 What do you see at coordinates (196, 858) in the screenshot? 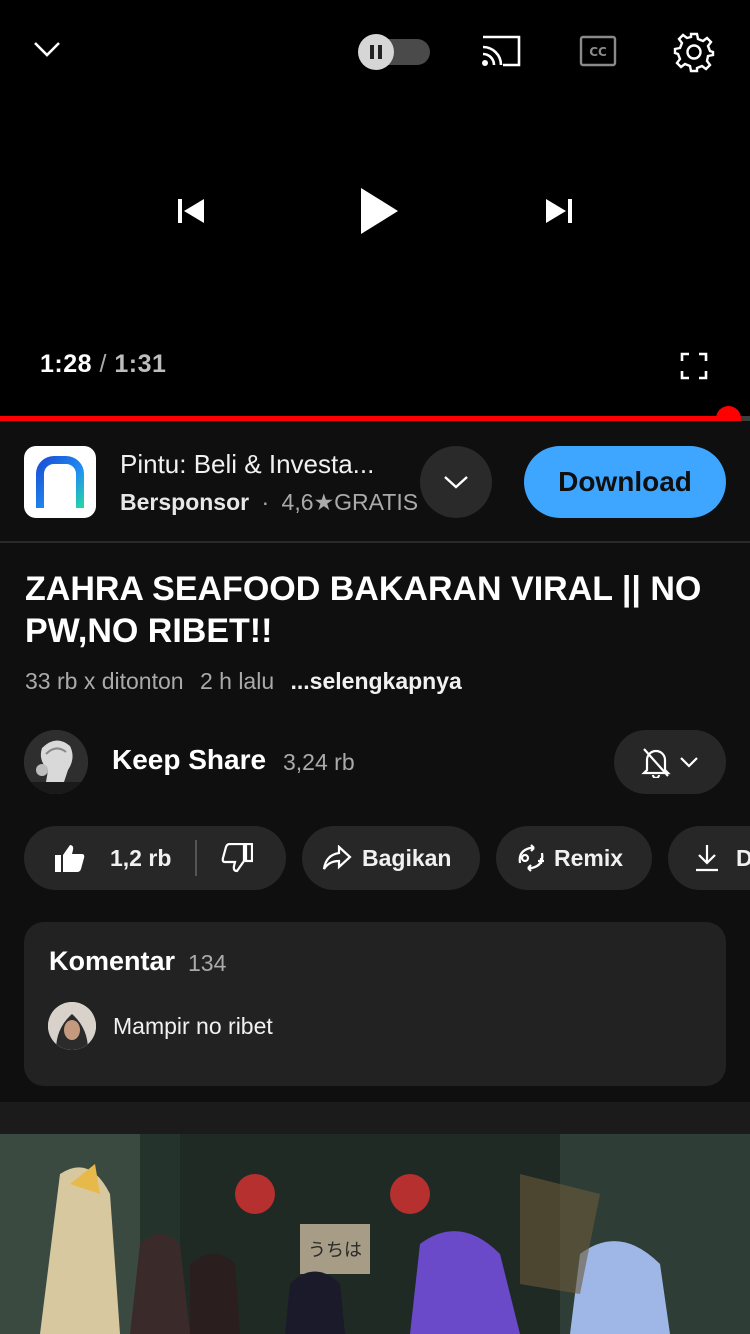
I see `like-divider` at bounding box center [196, 858].